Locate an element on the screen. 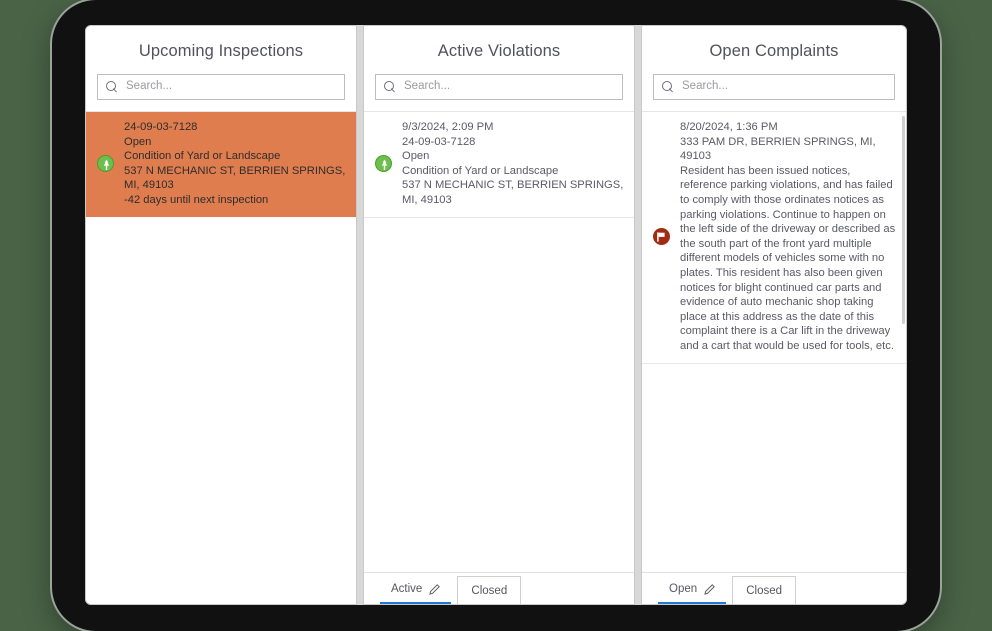 Image resolution: width=992 pixels, height=631 pixels. scrollbar-open-complaints is located at coordinates (903, 342).